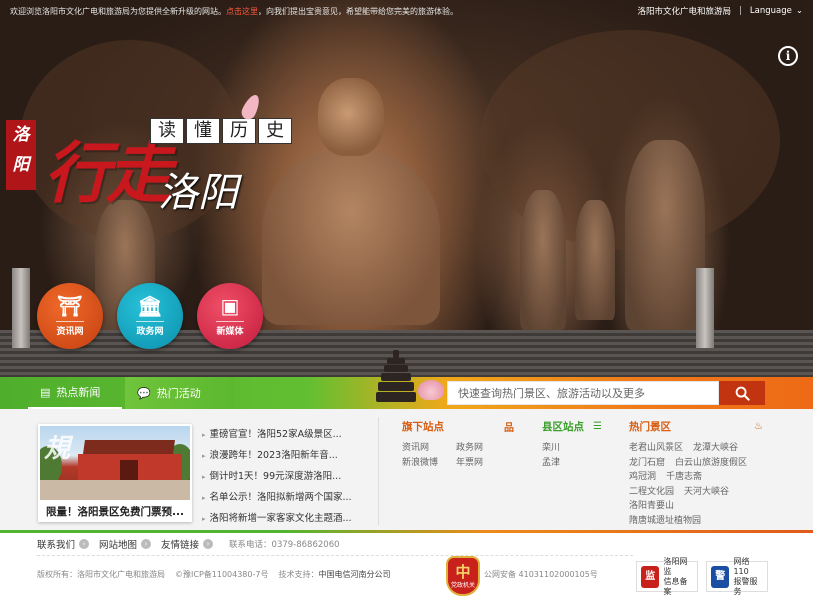  I want to click on link-item: 资讯网, so click(423, 448).